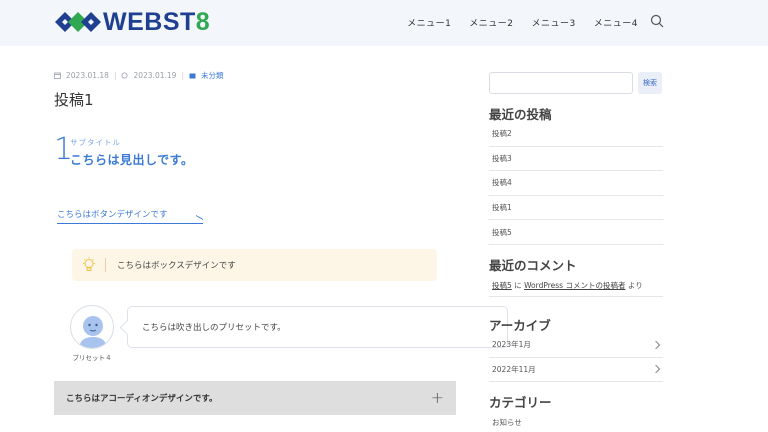 This screenshot has height=432, width=768. Describe the element at coordinates (650, 83) in the screenshot. I see `sidebar-search-button: 検索` at that location.